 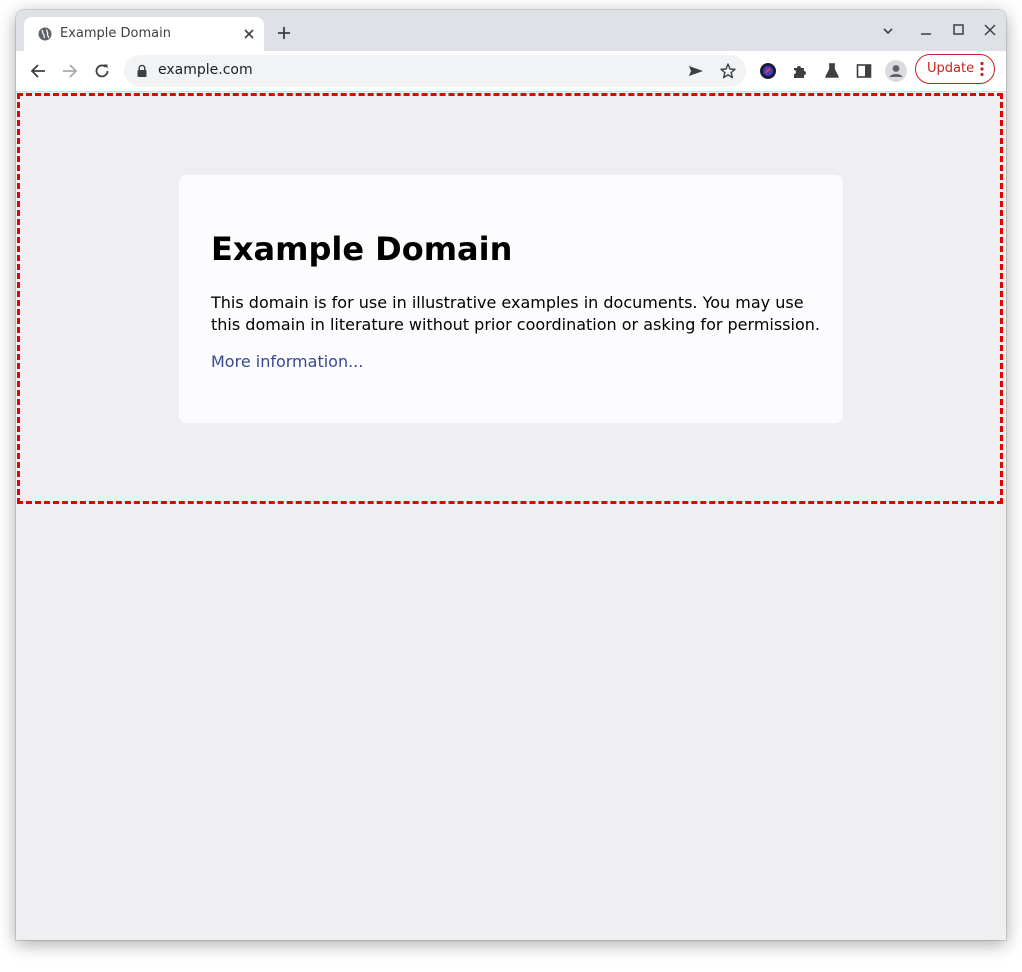 What do you see at coordinates (951, 68) in the screenshot?
I see `update-label: Update` at bounding box center [951, 68].